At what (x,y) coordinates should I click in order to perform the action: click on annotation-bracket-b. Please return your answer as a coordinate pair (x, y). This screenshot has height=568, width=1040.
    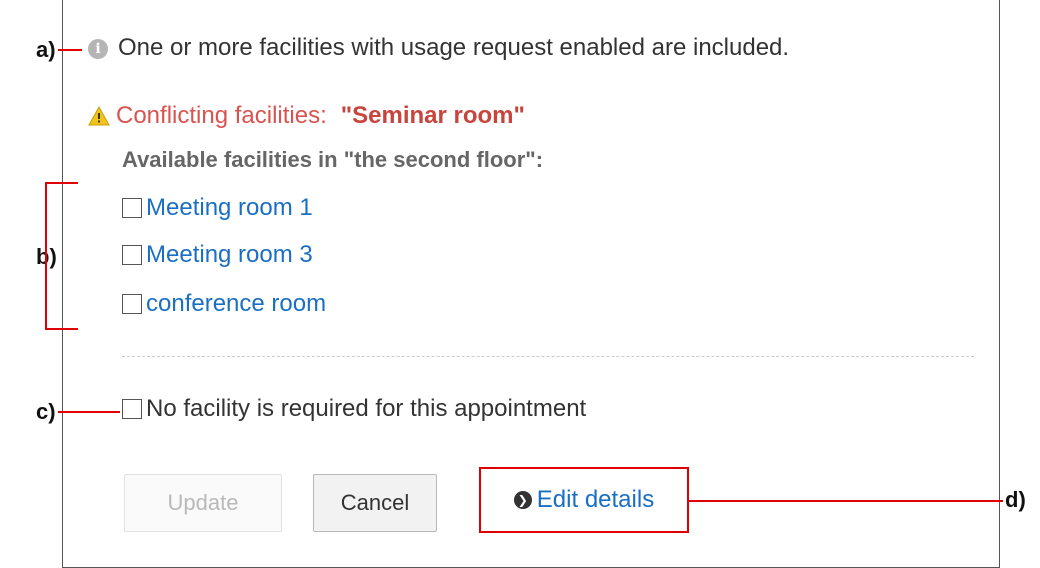
    Looking at the image, I should click on (46, 256).